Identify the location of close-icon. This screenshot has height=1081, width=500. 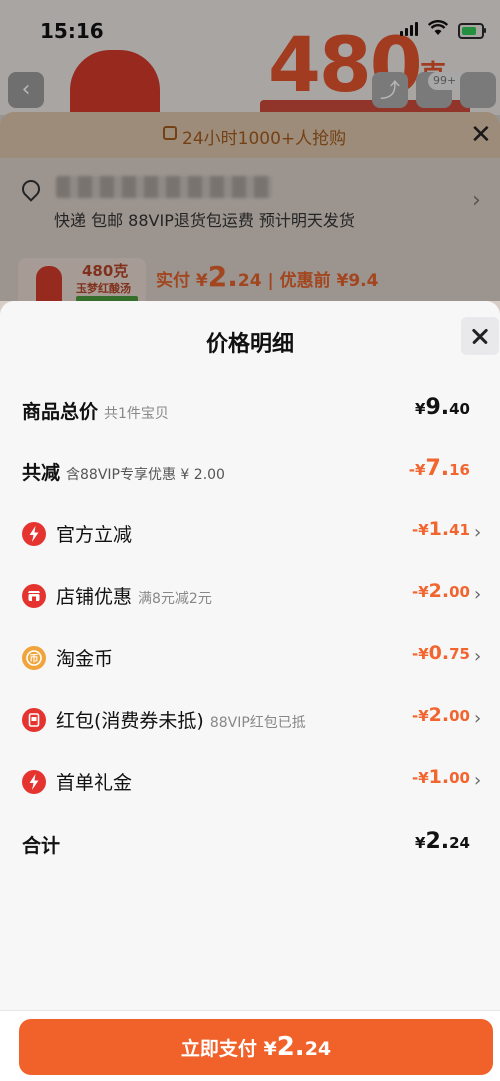
(480, 336).